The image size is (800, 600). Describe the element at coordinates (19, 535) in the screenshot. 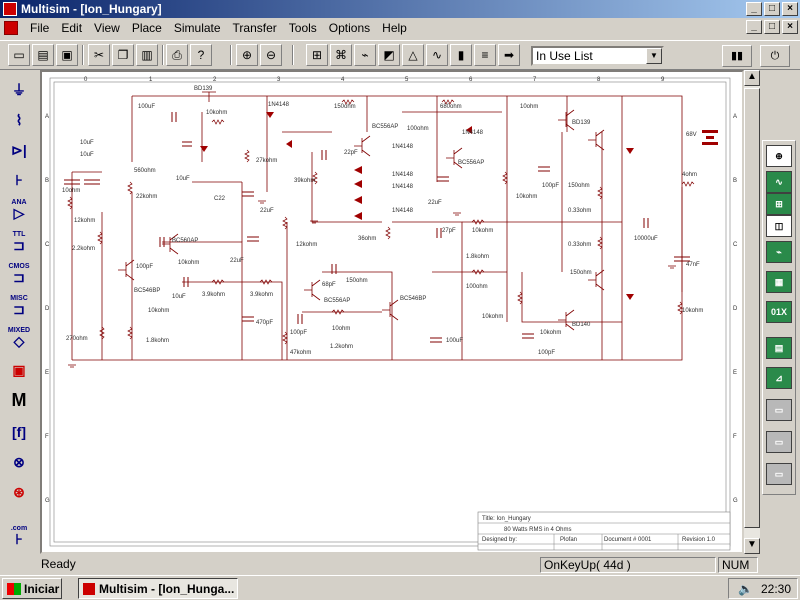

I see `dotcom-parts-icon: .com ⊦` at that location.